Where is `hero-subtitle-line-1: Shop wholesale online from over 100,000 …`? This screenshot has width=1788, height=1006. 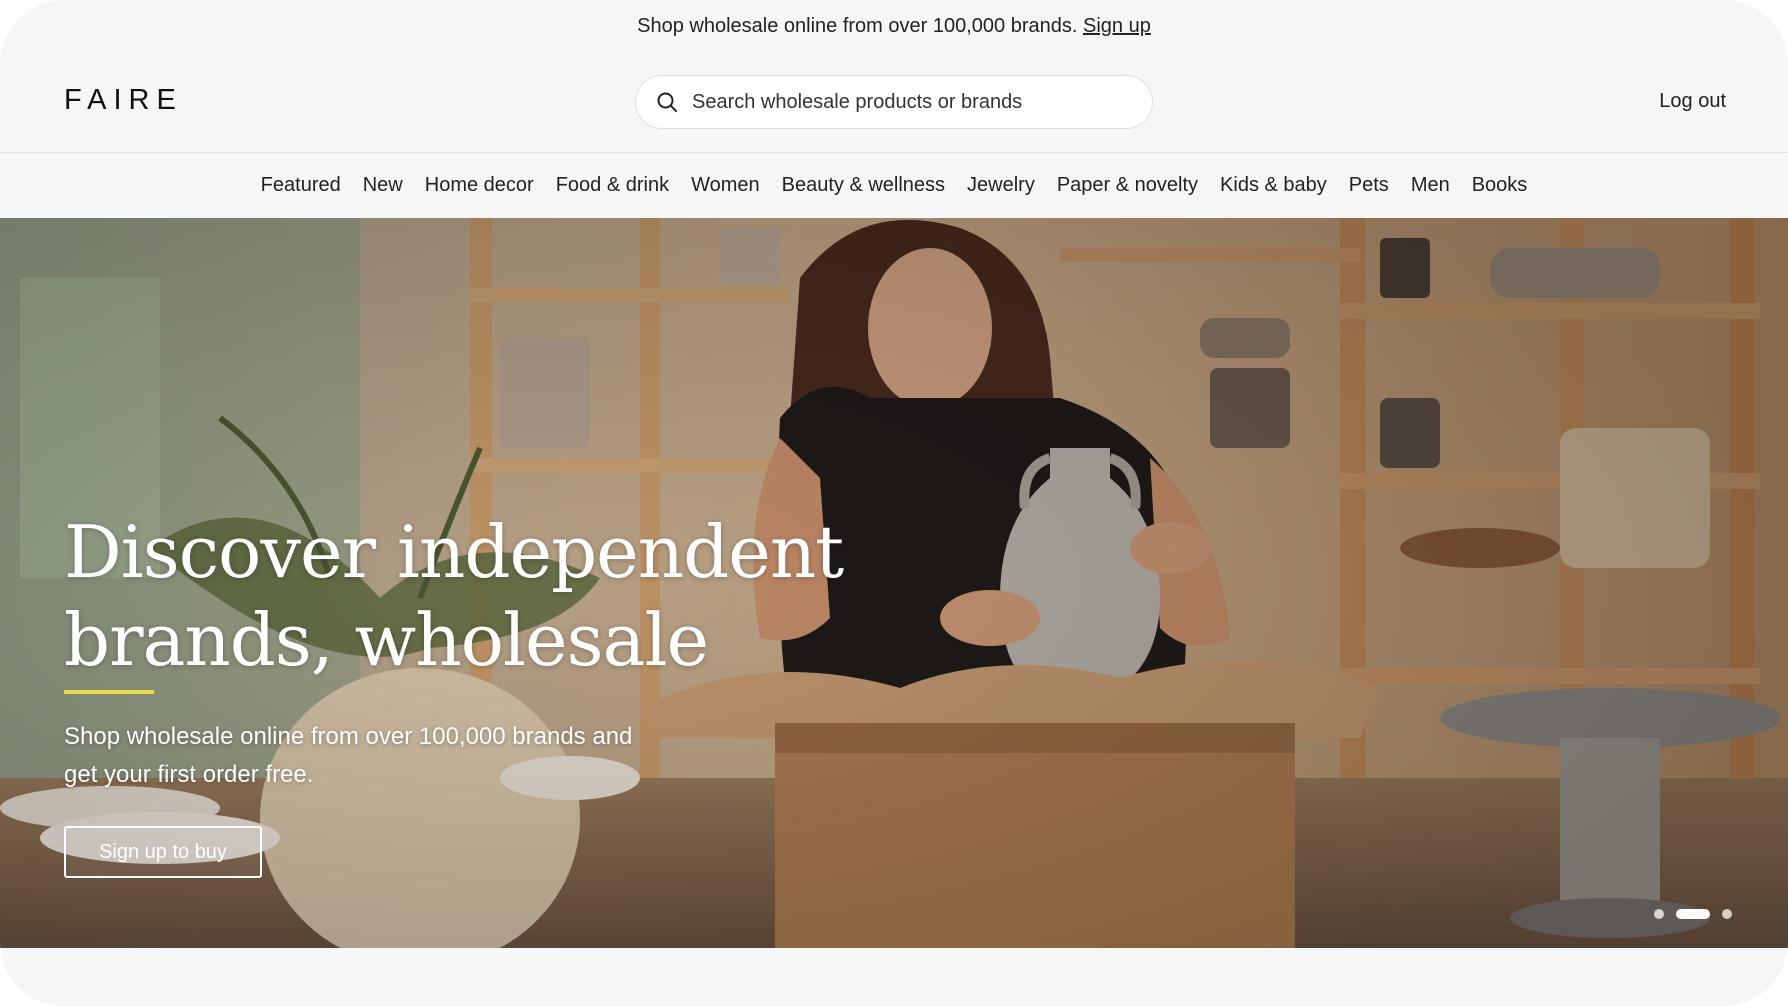
hero-subtitle-line-1: Shop wholesale online from over 100,000 … is located at coordinates (348, 736).